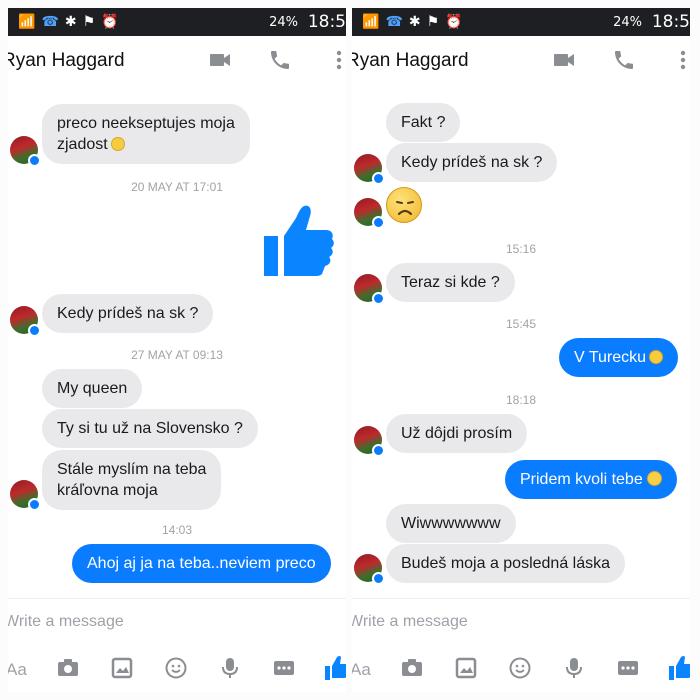  What do you see at coordinates (457, 433) in the screenshot?
I see `incoming-message: Už dôjdi prosím` at bounding box center [457, 433].